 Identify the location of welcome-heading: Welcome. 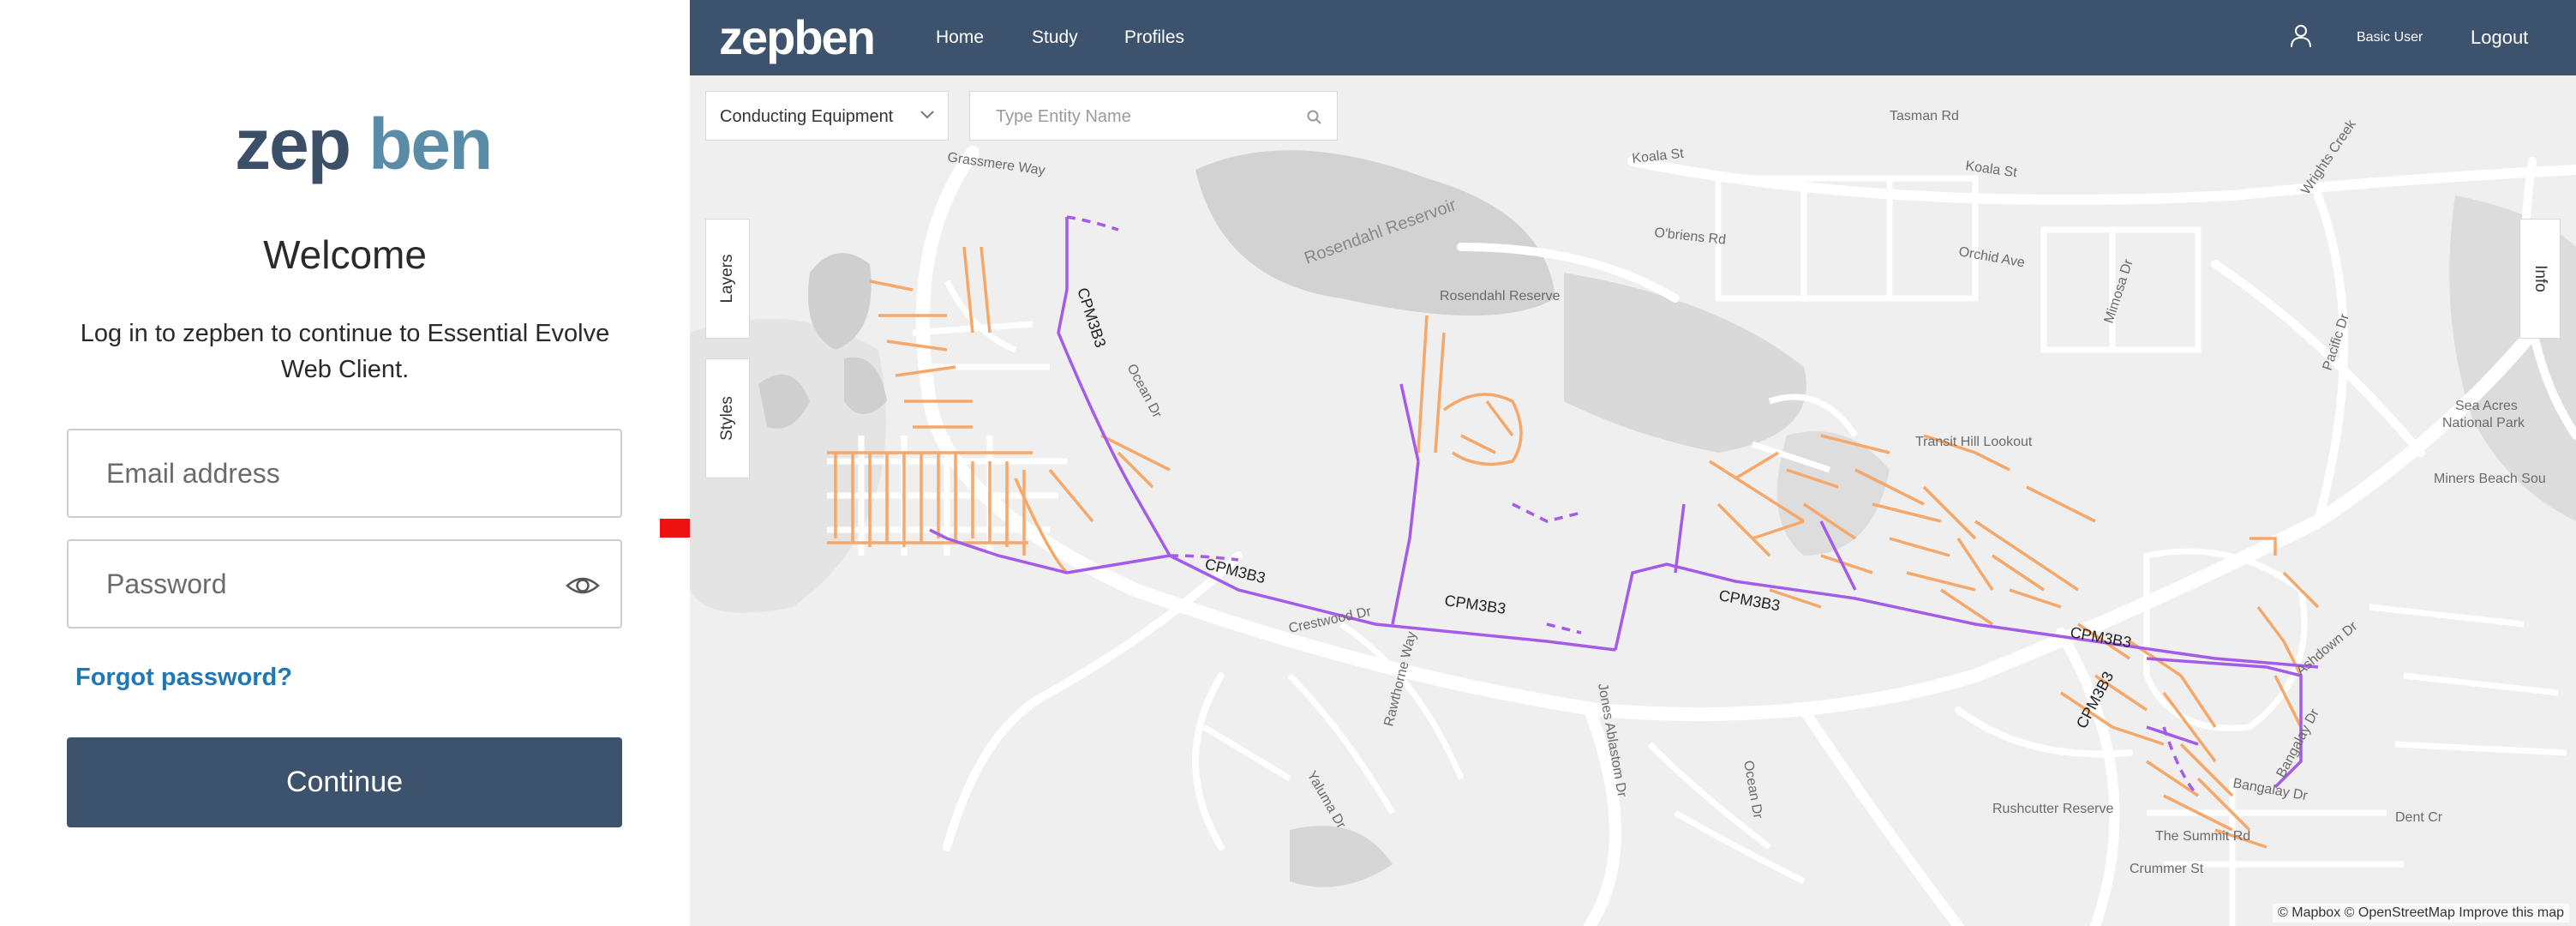
(345, 254).